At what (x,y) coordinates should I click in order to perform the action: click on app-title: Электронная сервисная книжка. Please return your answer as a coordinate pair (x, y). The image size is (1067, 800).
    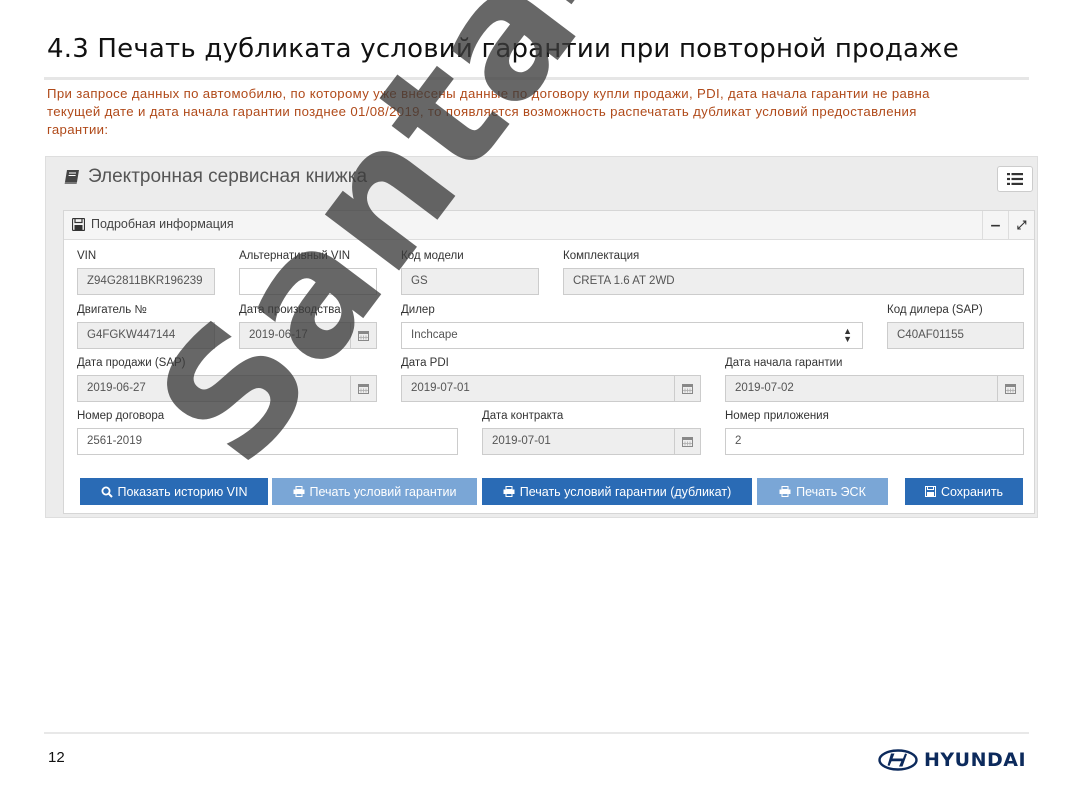
    Looking at the image, I should click on (215, 177).